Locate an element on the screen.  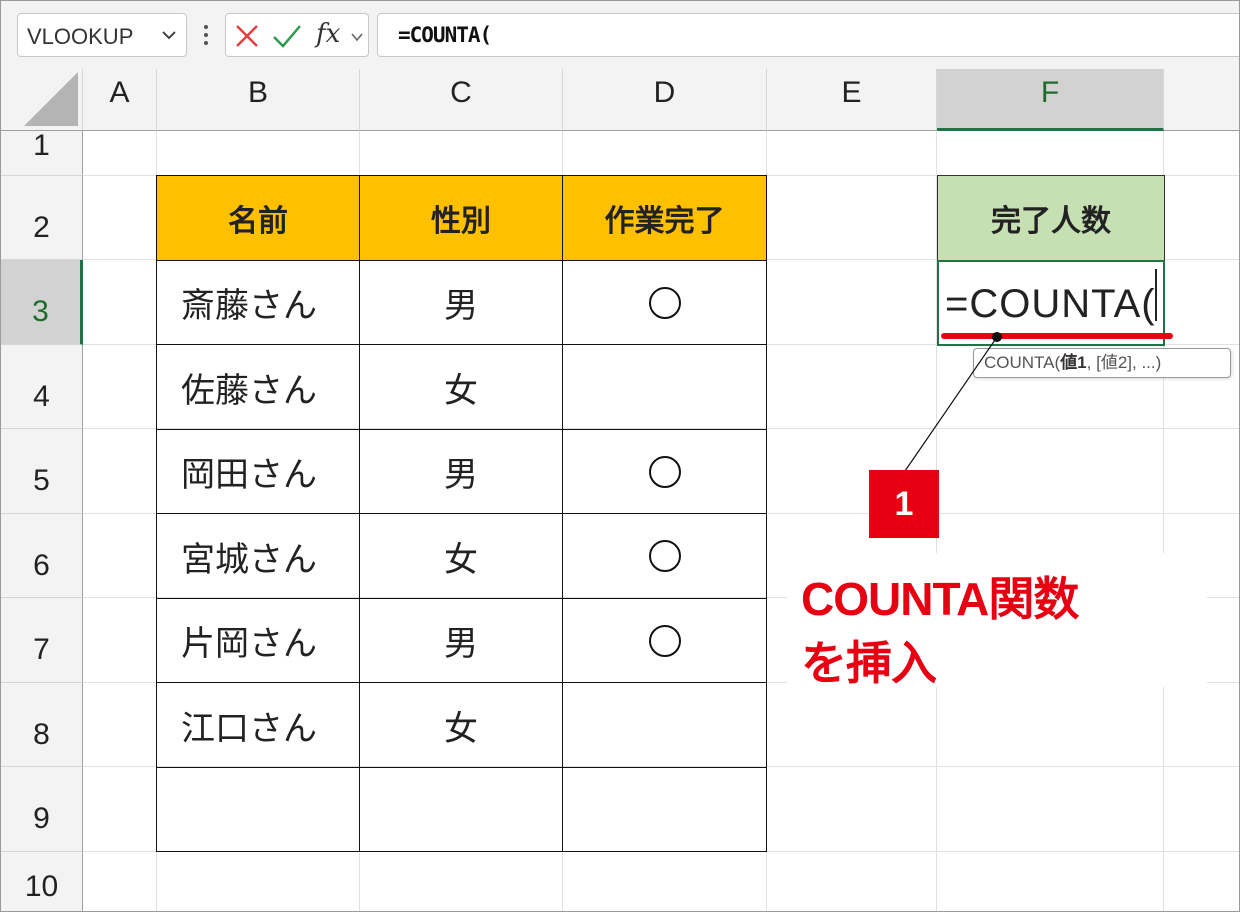
callout-leader-line is located at coordinates (953, 402).